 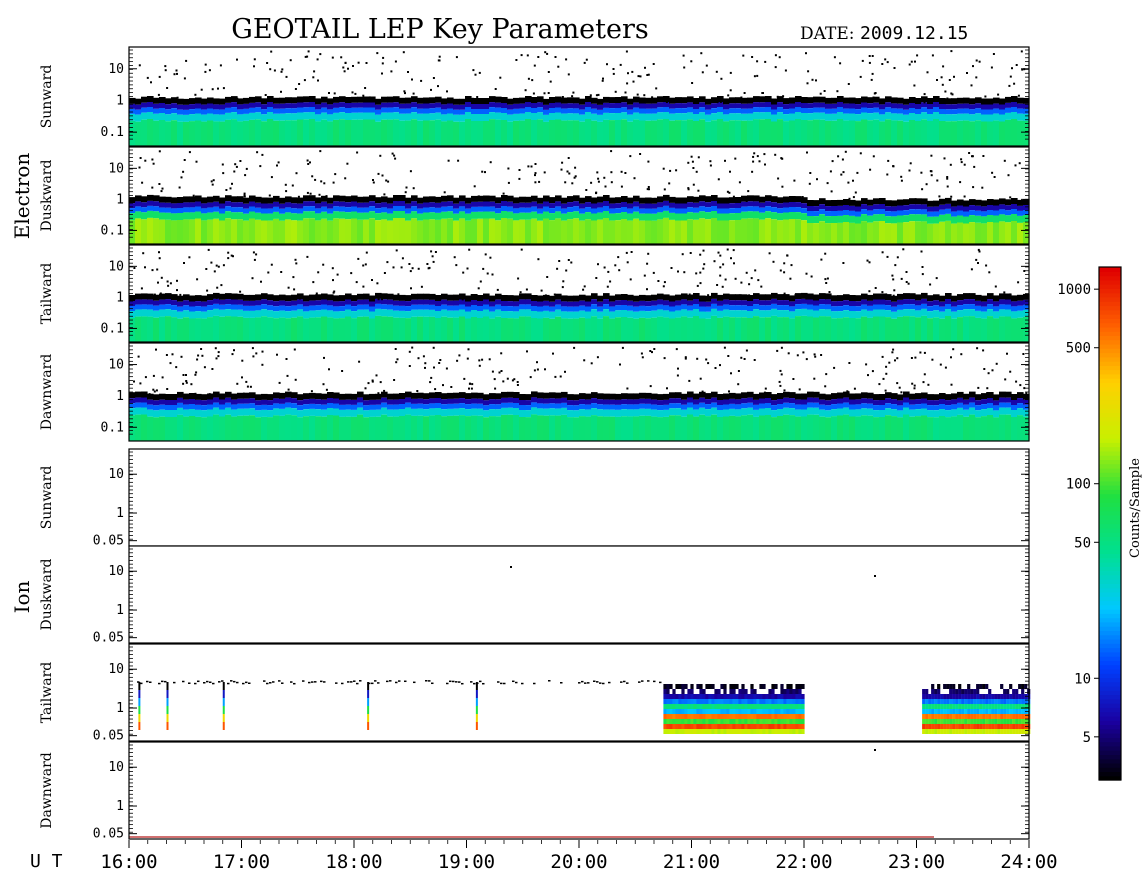 I want to click on electron-panel-tailward: 10 1 0.1 Tailward, so click(x=534, y=293).